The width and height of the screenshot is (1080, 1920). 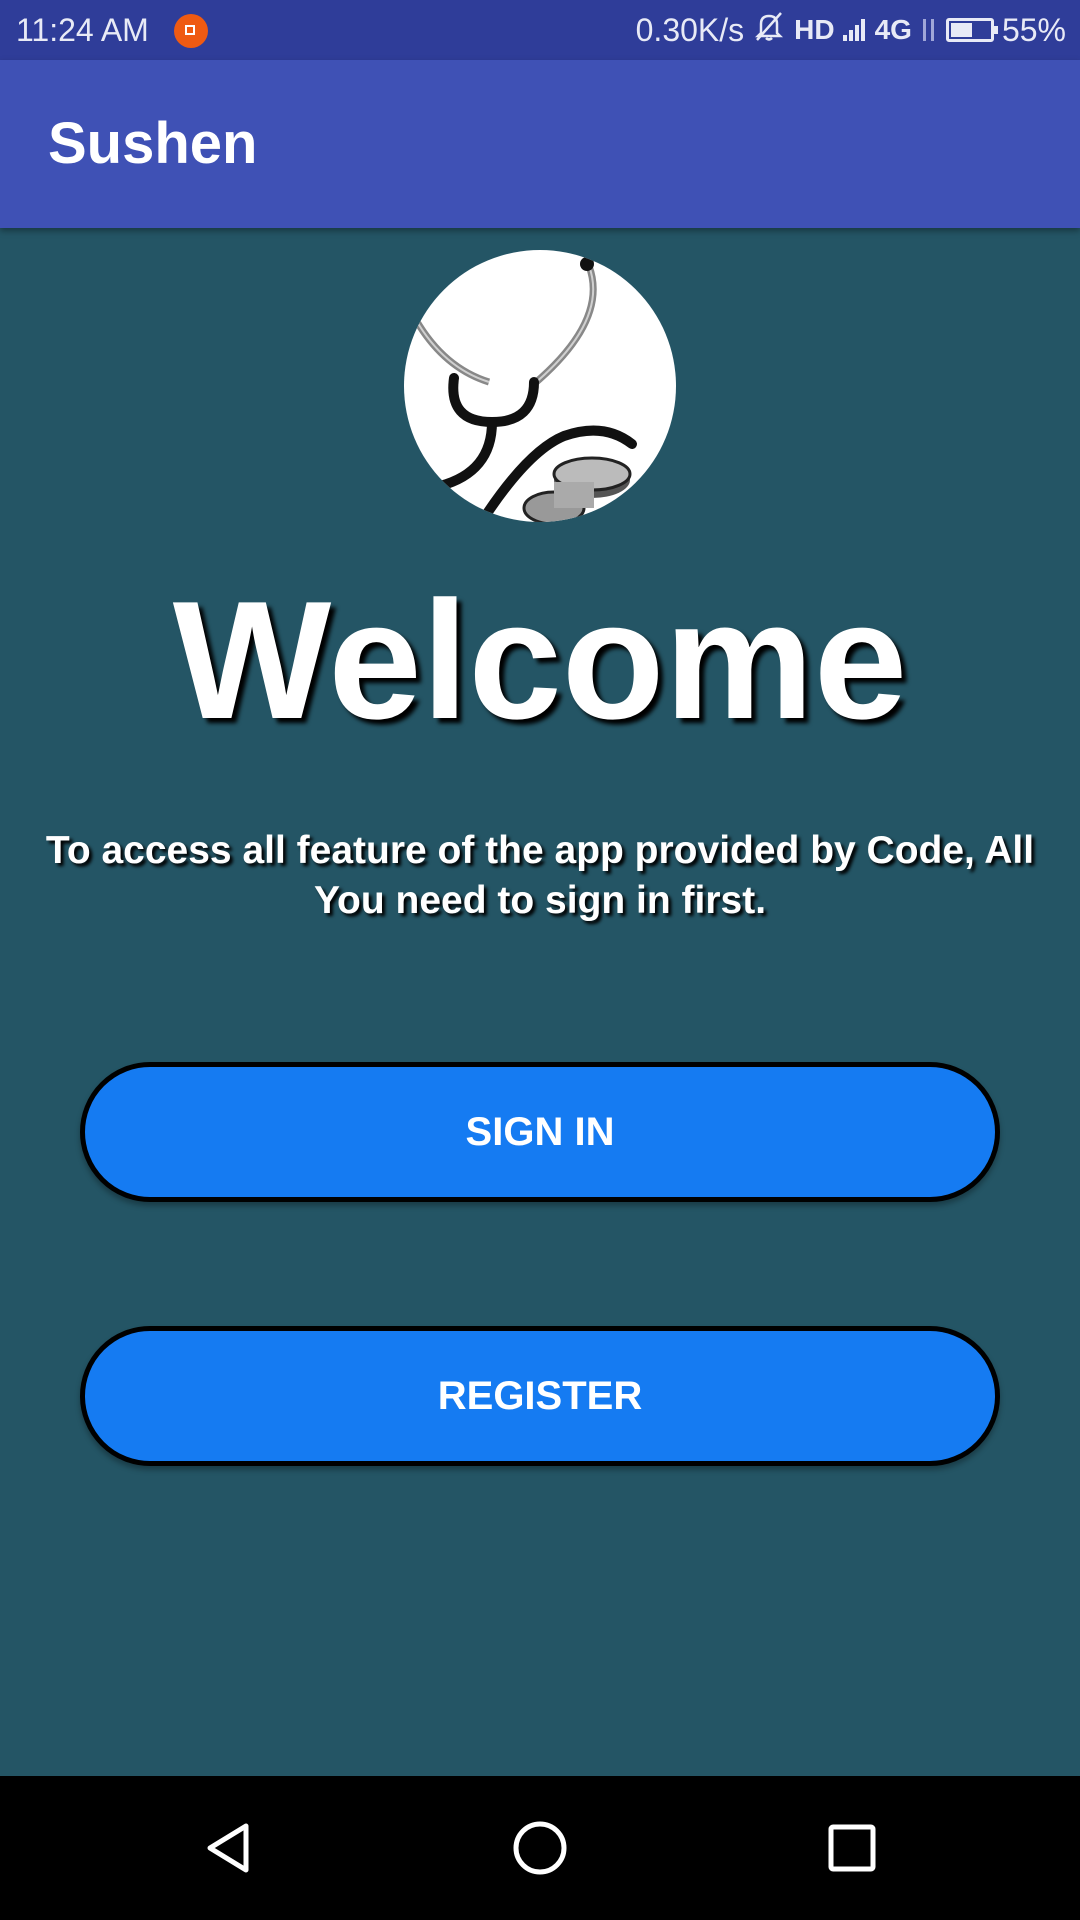 What do you see at coordinates (540, 660) in the screenshot?
I see `welcome-heading: Welcome` at bounding box center [540, 660].